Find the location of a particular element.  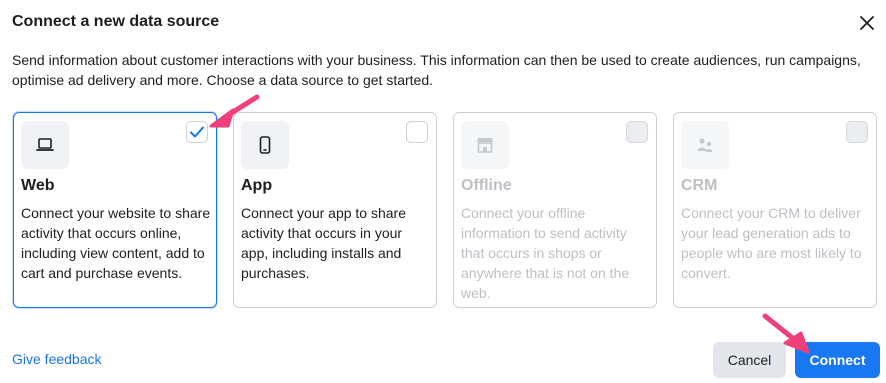

laptop-icon is located at coordinates (45, 145).